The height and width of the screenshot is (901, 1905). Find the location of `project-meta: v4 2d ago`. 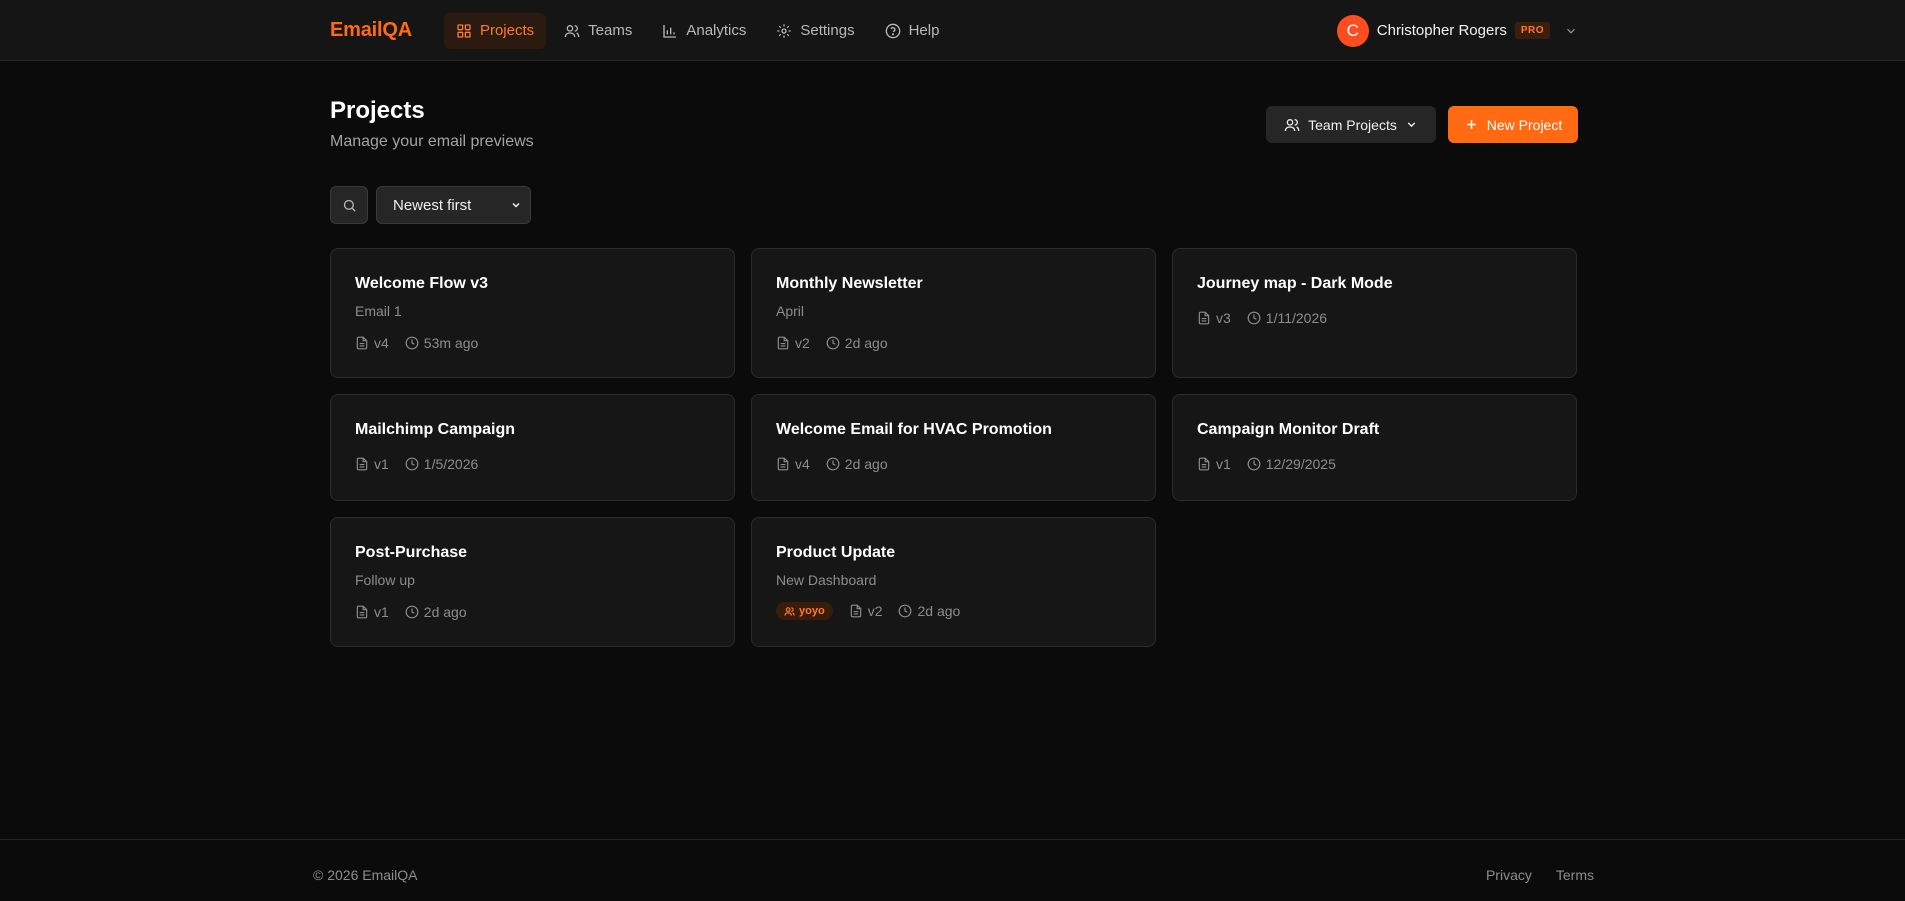

project-meta: v4 2d ago is located at coordinates (832, 464).